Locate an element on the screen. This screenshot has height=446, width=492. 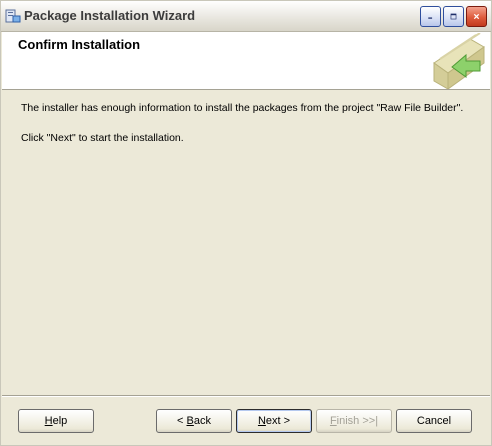
minimize-button is located at coordinates (430, 16).